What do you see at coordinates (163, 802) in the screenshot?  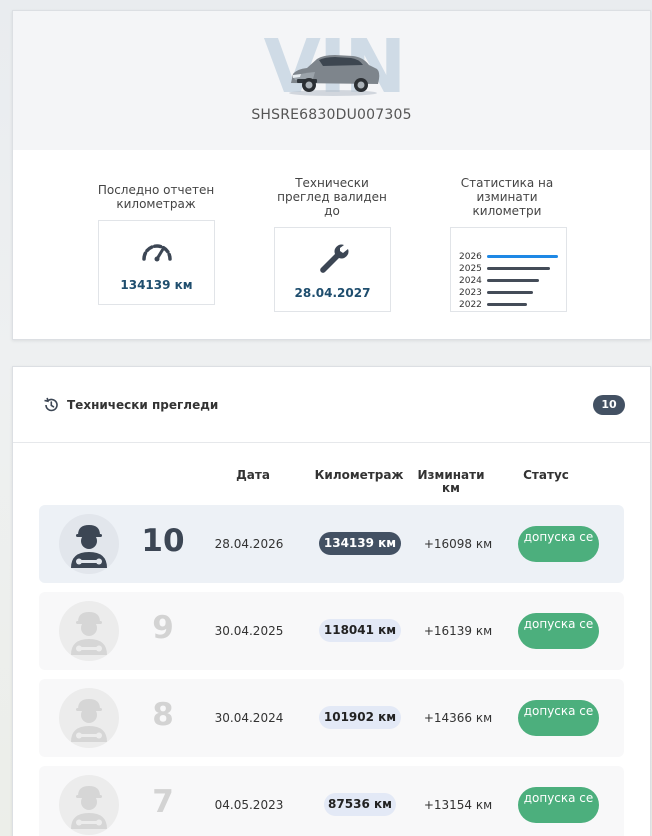 I see `inspection-number: 7` at bounding box center [163, 802].